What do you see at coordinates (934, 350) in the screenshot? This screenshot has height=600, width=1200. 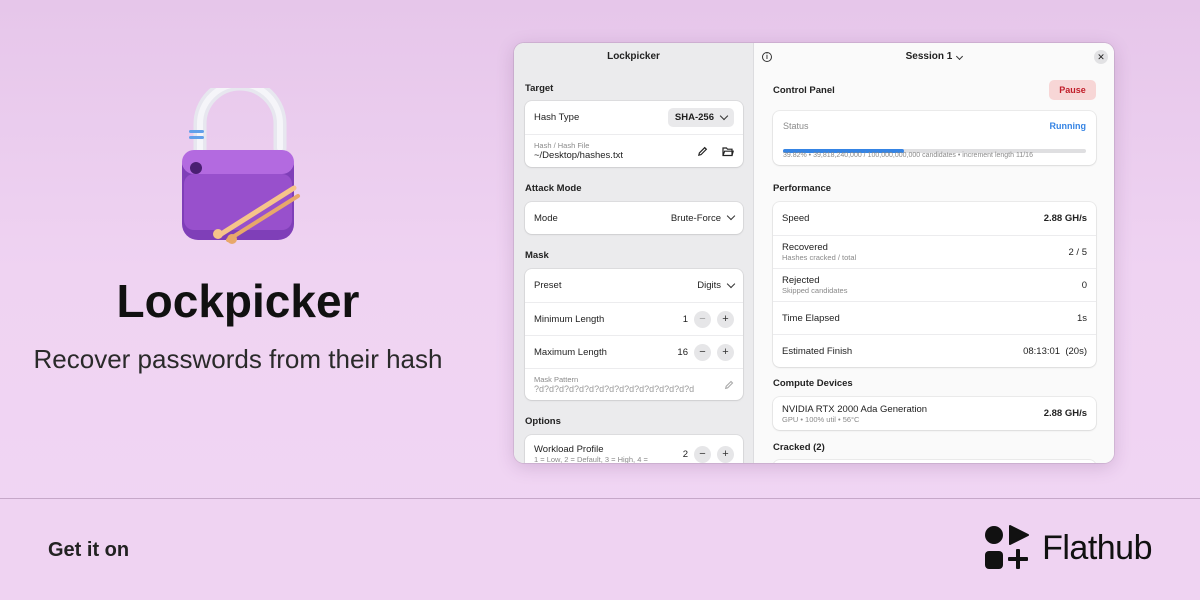 I see `finish-row: Estimated Finish 08:13:01 (20s)` at bounding box center [934, 350].